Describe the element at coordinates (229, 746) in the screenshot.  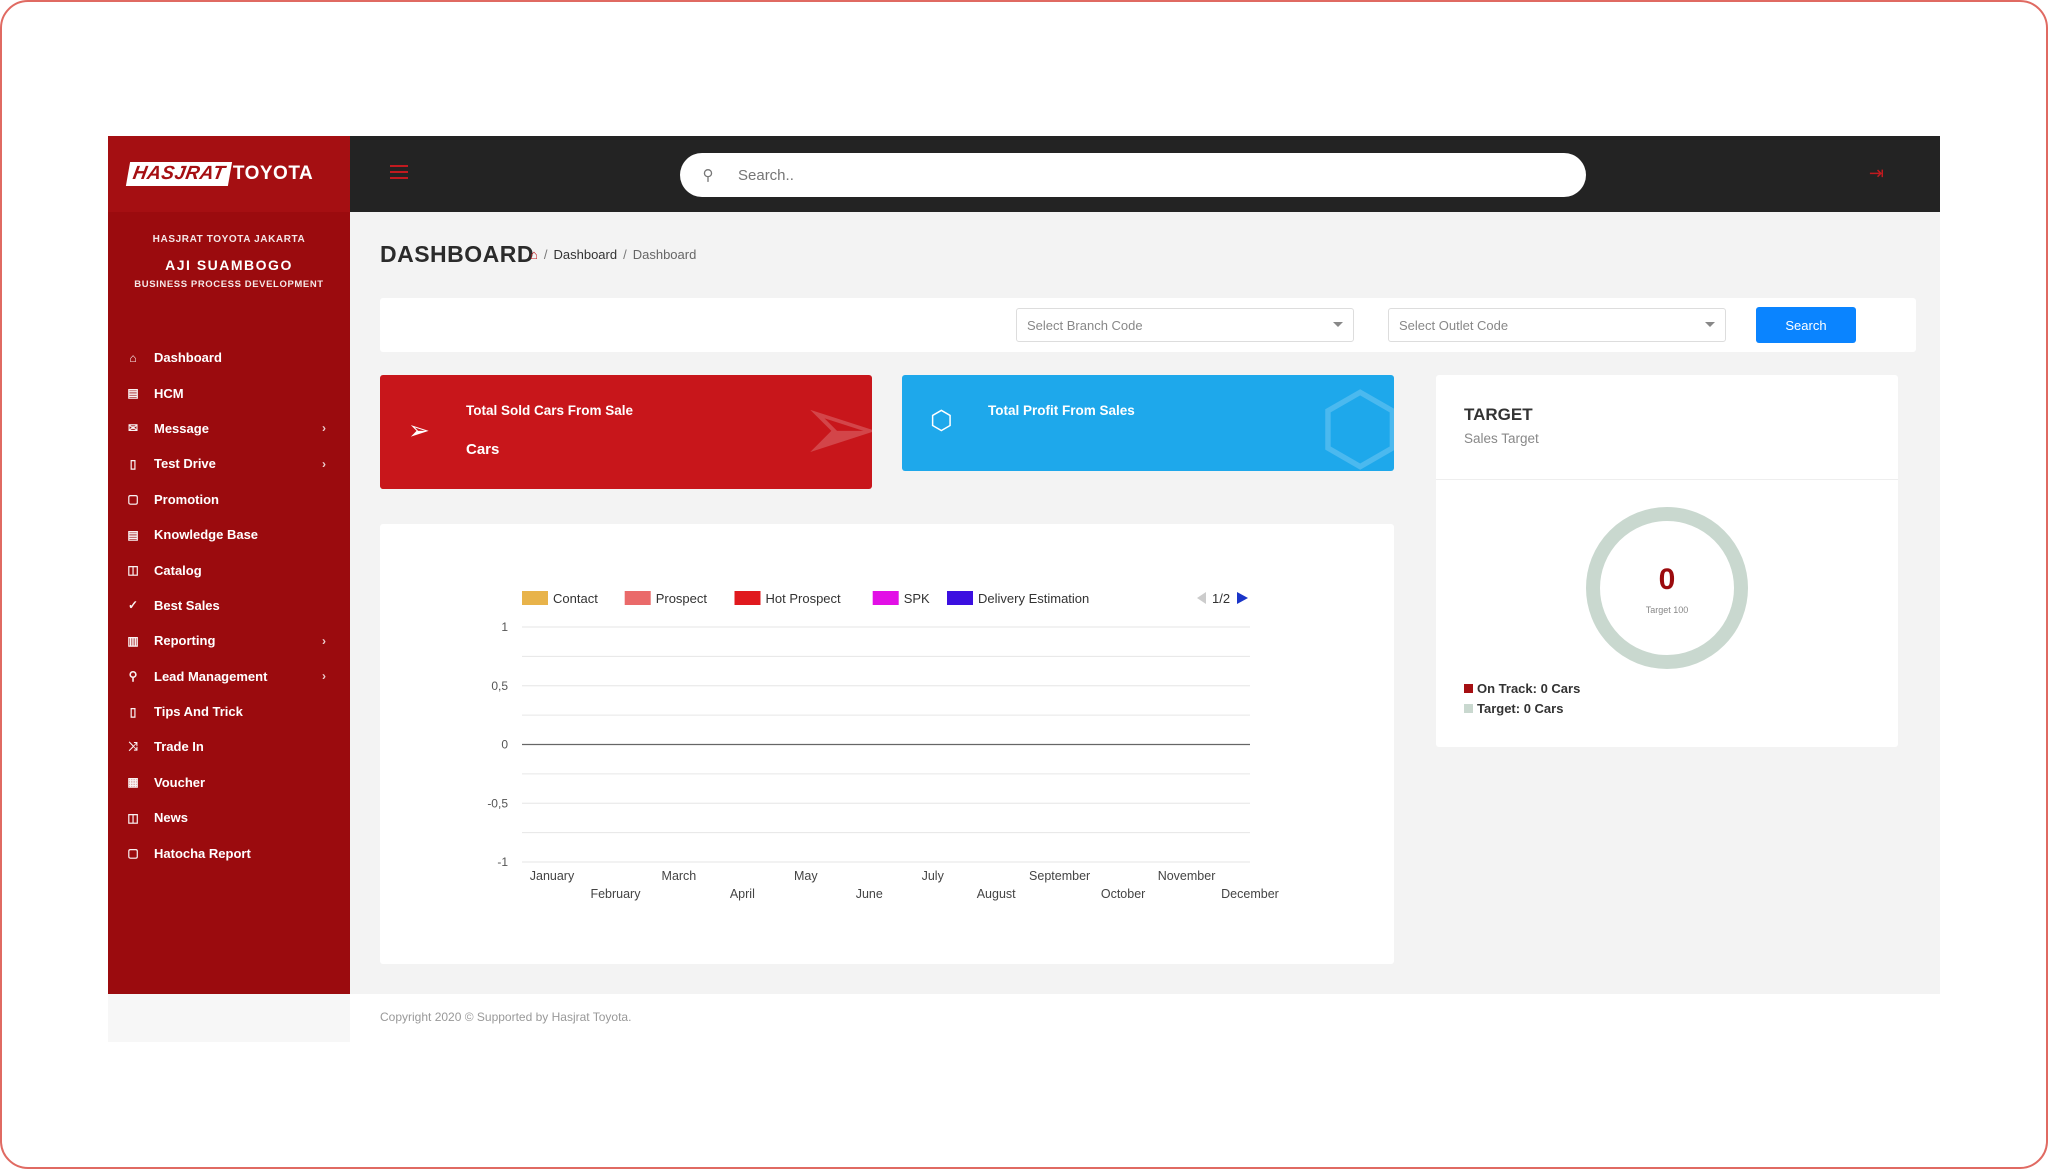
I see `sidebar-item-trade-in: ⤨ Trade In` at that location.